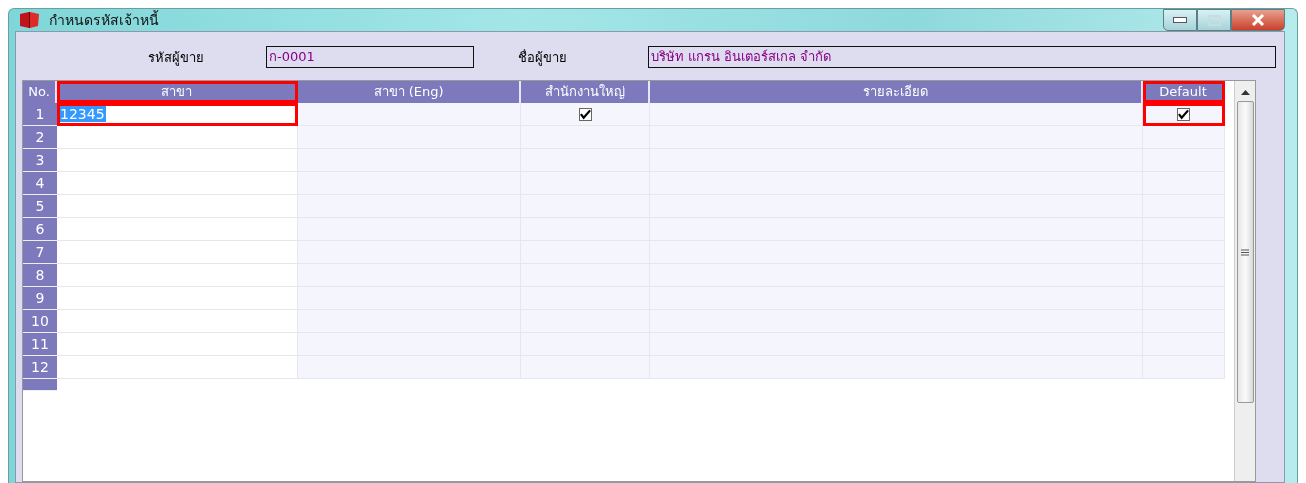  I want to click on row-number: 6, so click(40, 229).